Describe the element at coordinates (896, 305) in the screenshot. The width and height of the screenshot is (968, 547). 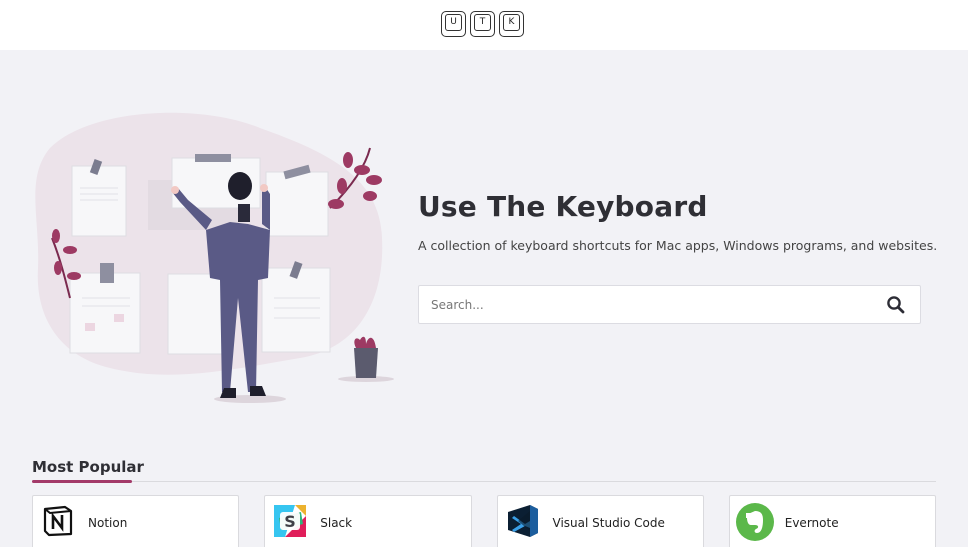
I see `search-icon` at that location.